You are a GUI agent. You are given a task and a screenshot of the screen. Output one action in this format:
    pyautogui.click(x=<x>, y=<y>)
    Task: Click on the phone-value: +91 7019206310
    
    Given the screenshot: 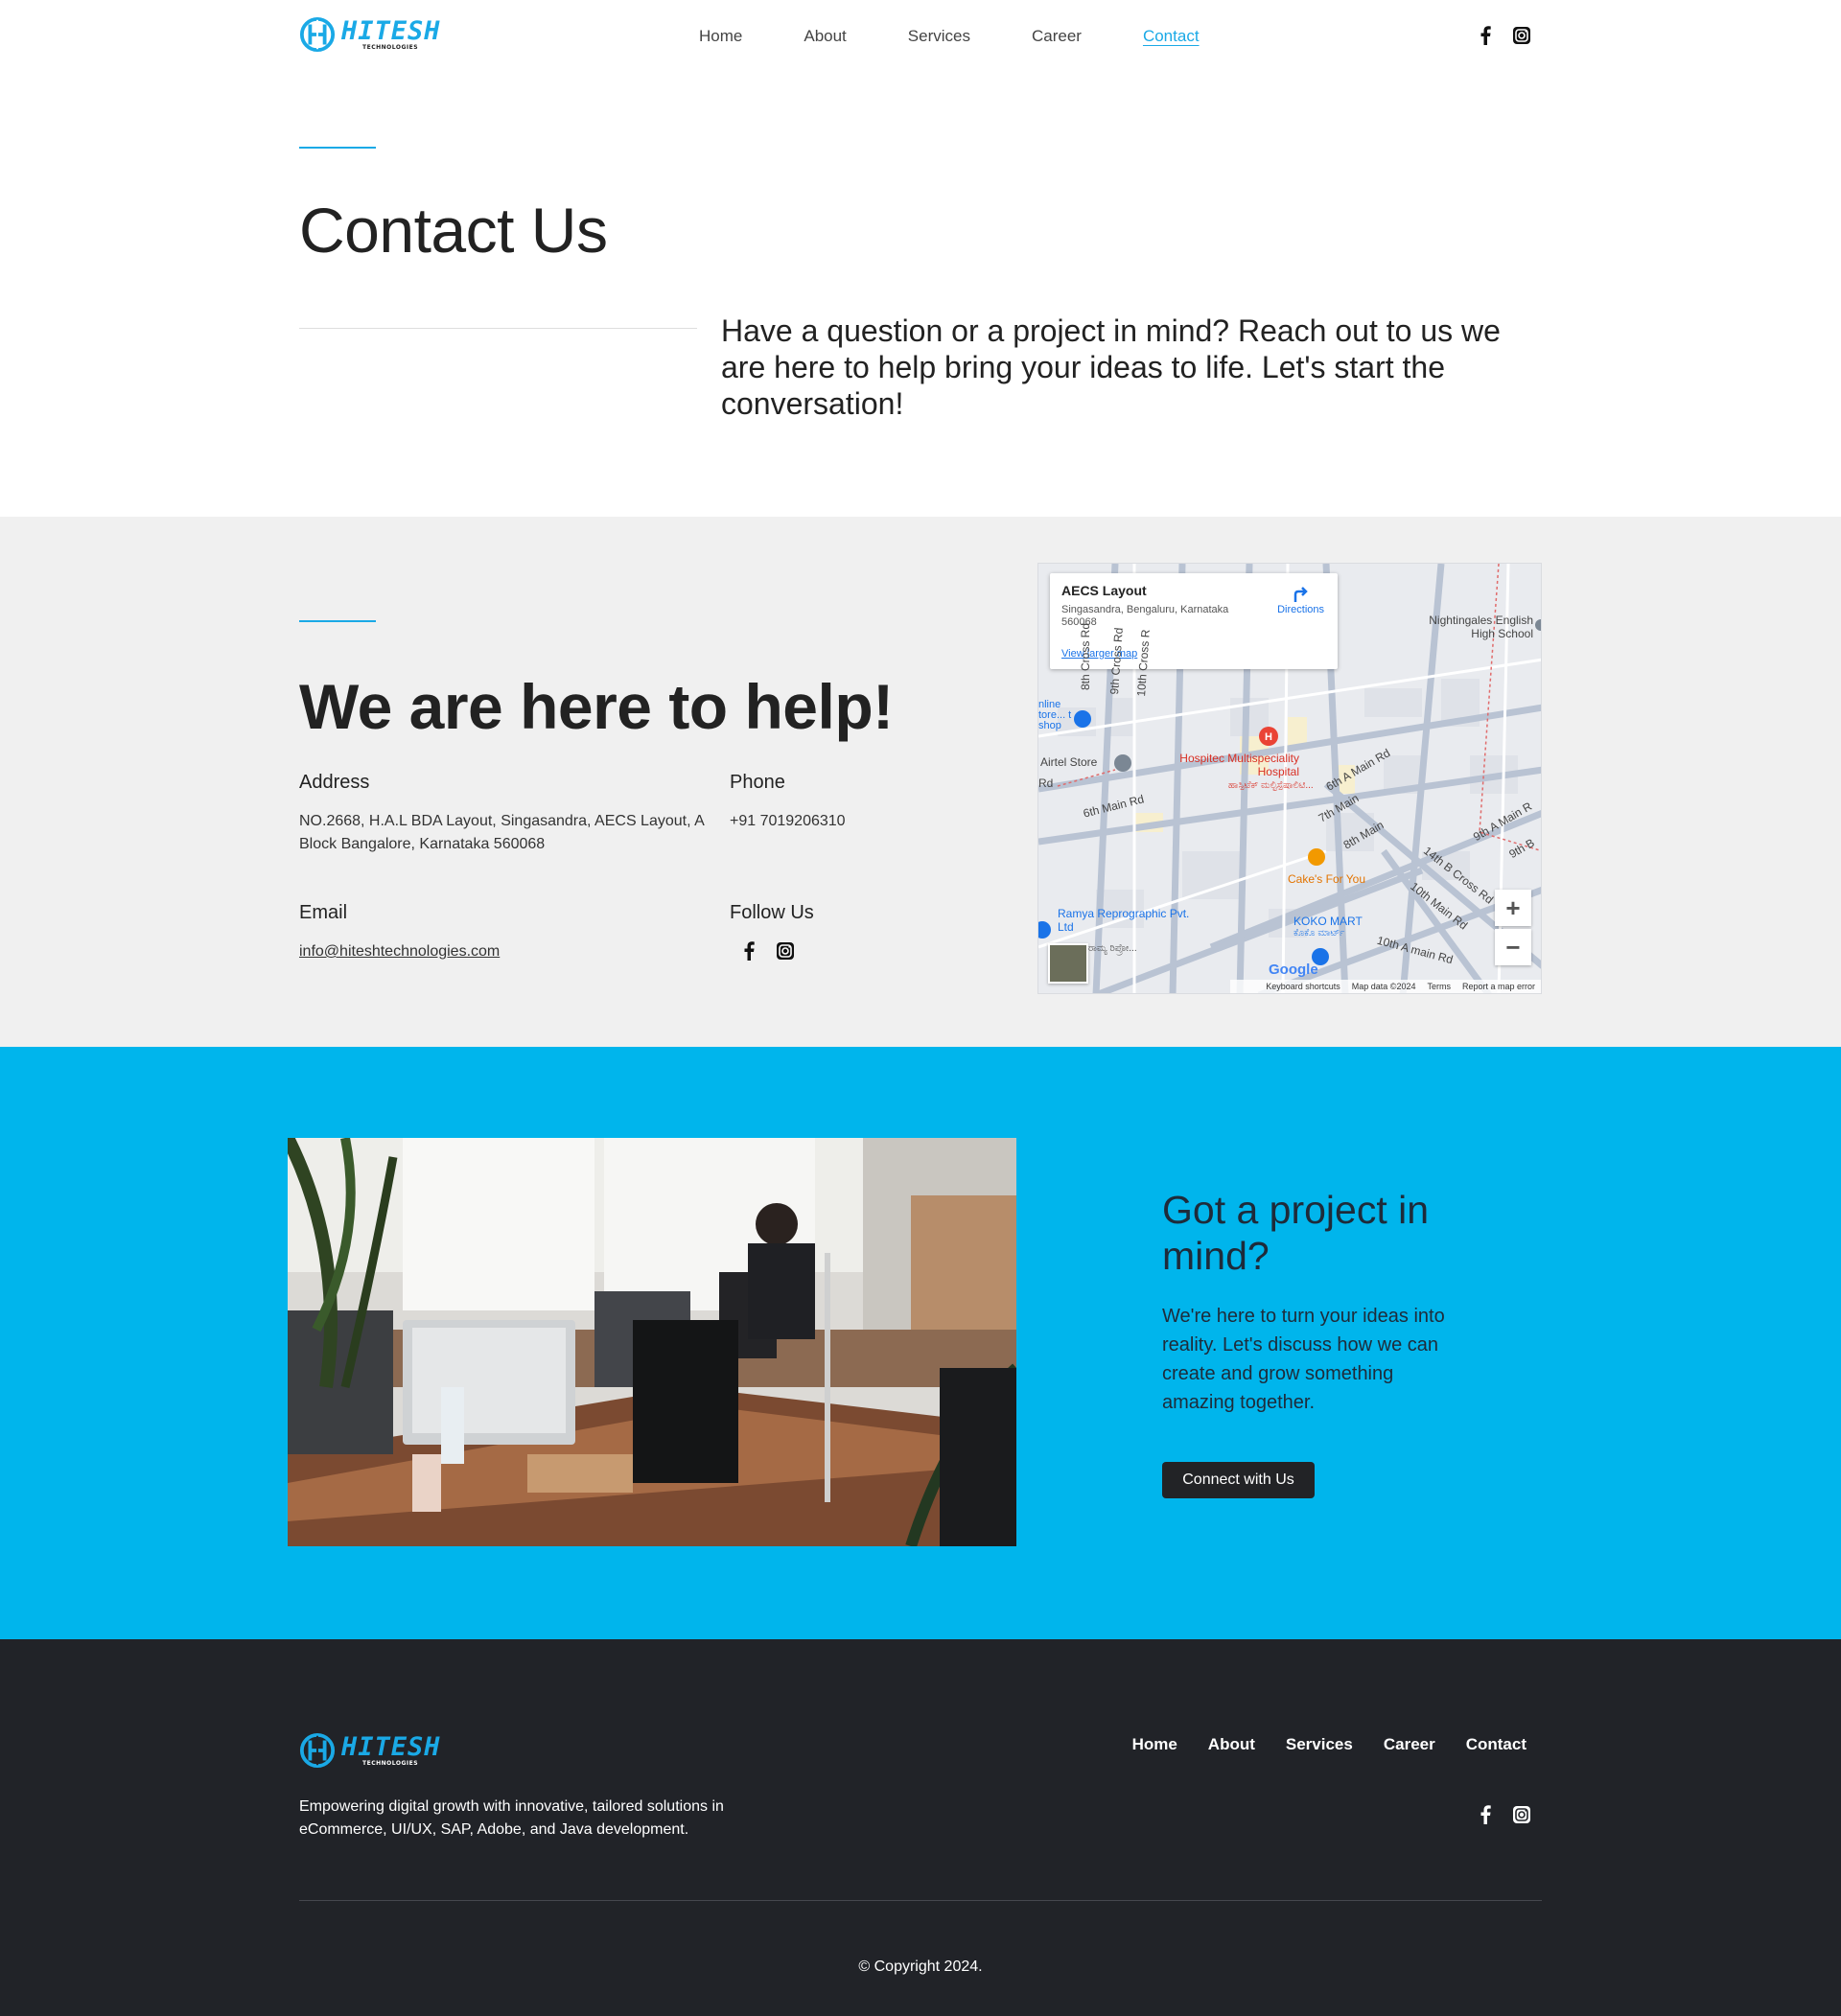 What is the action you would take?
    pyautogui.click(x=788, y=821)
    